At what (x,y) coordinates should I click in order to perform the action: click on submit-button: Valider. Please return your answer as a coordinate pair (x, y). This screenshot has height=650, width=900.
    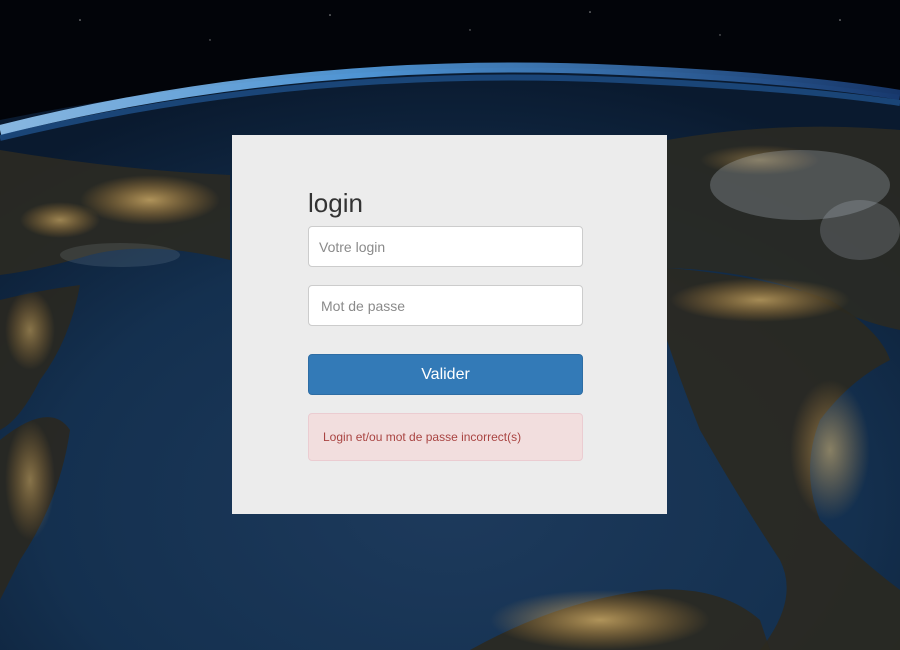
    Looking at the image, I should click on (445, 374).